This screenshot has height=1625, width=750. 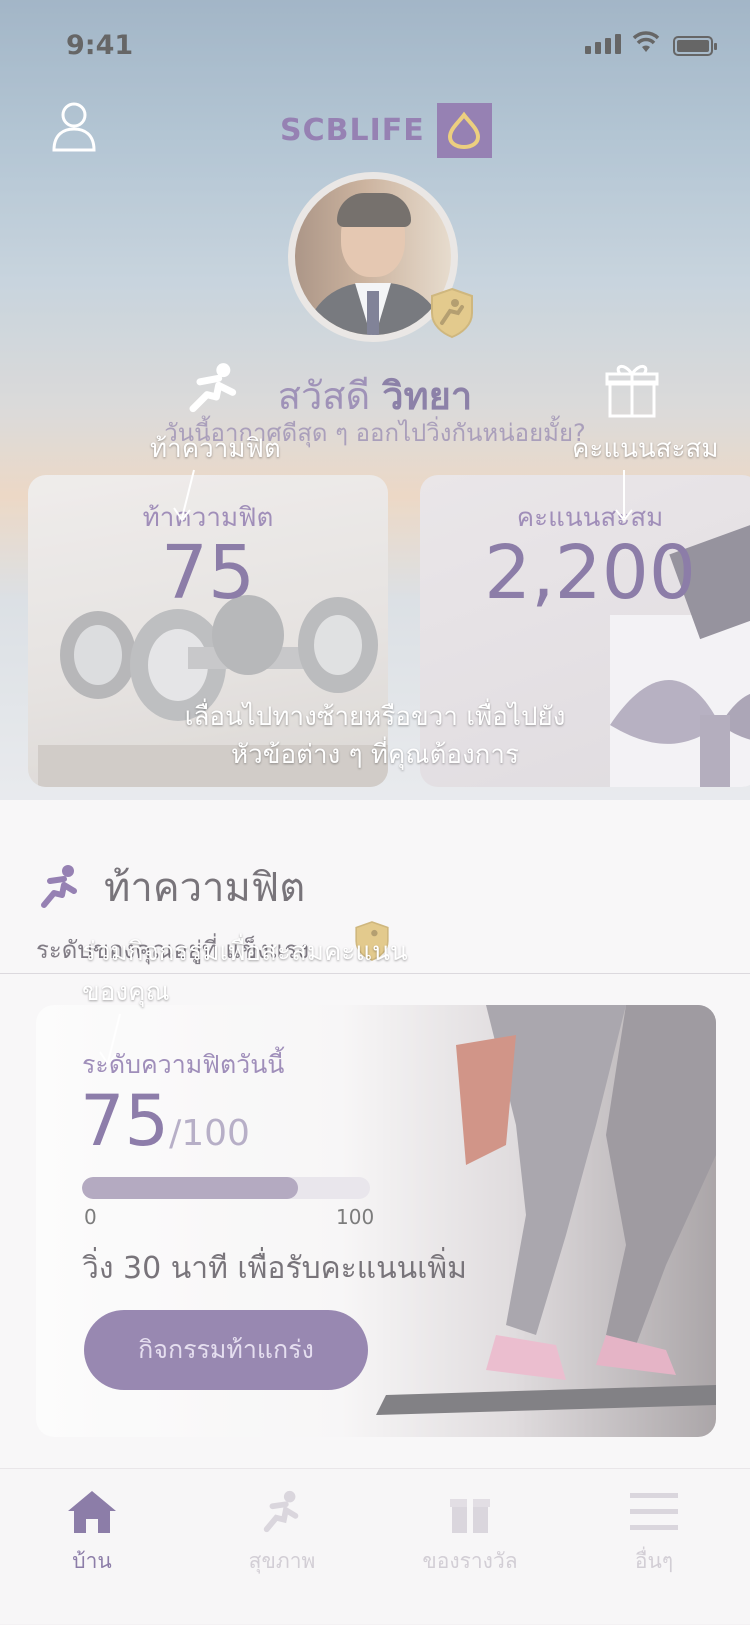 I want to click on greeting-prefix: สวัสดี, so click(x=324, y=396).